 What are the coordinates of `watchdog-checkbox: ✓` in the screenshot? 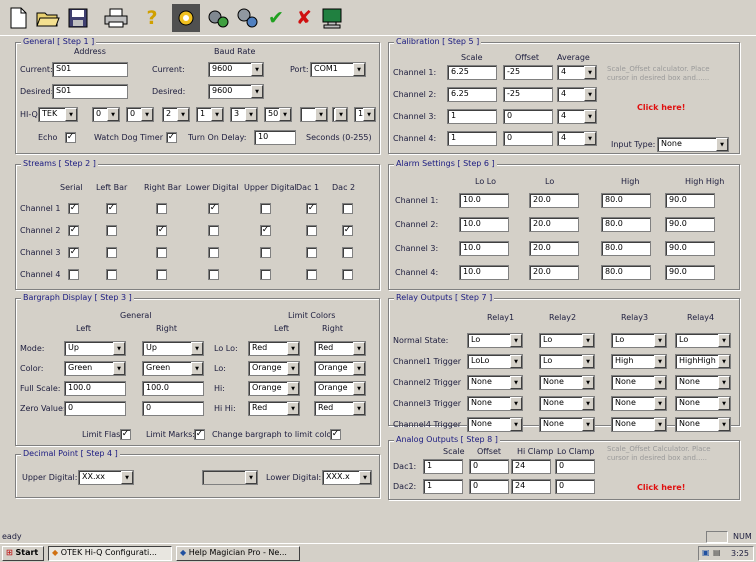 It's located at (171, 137).